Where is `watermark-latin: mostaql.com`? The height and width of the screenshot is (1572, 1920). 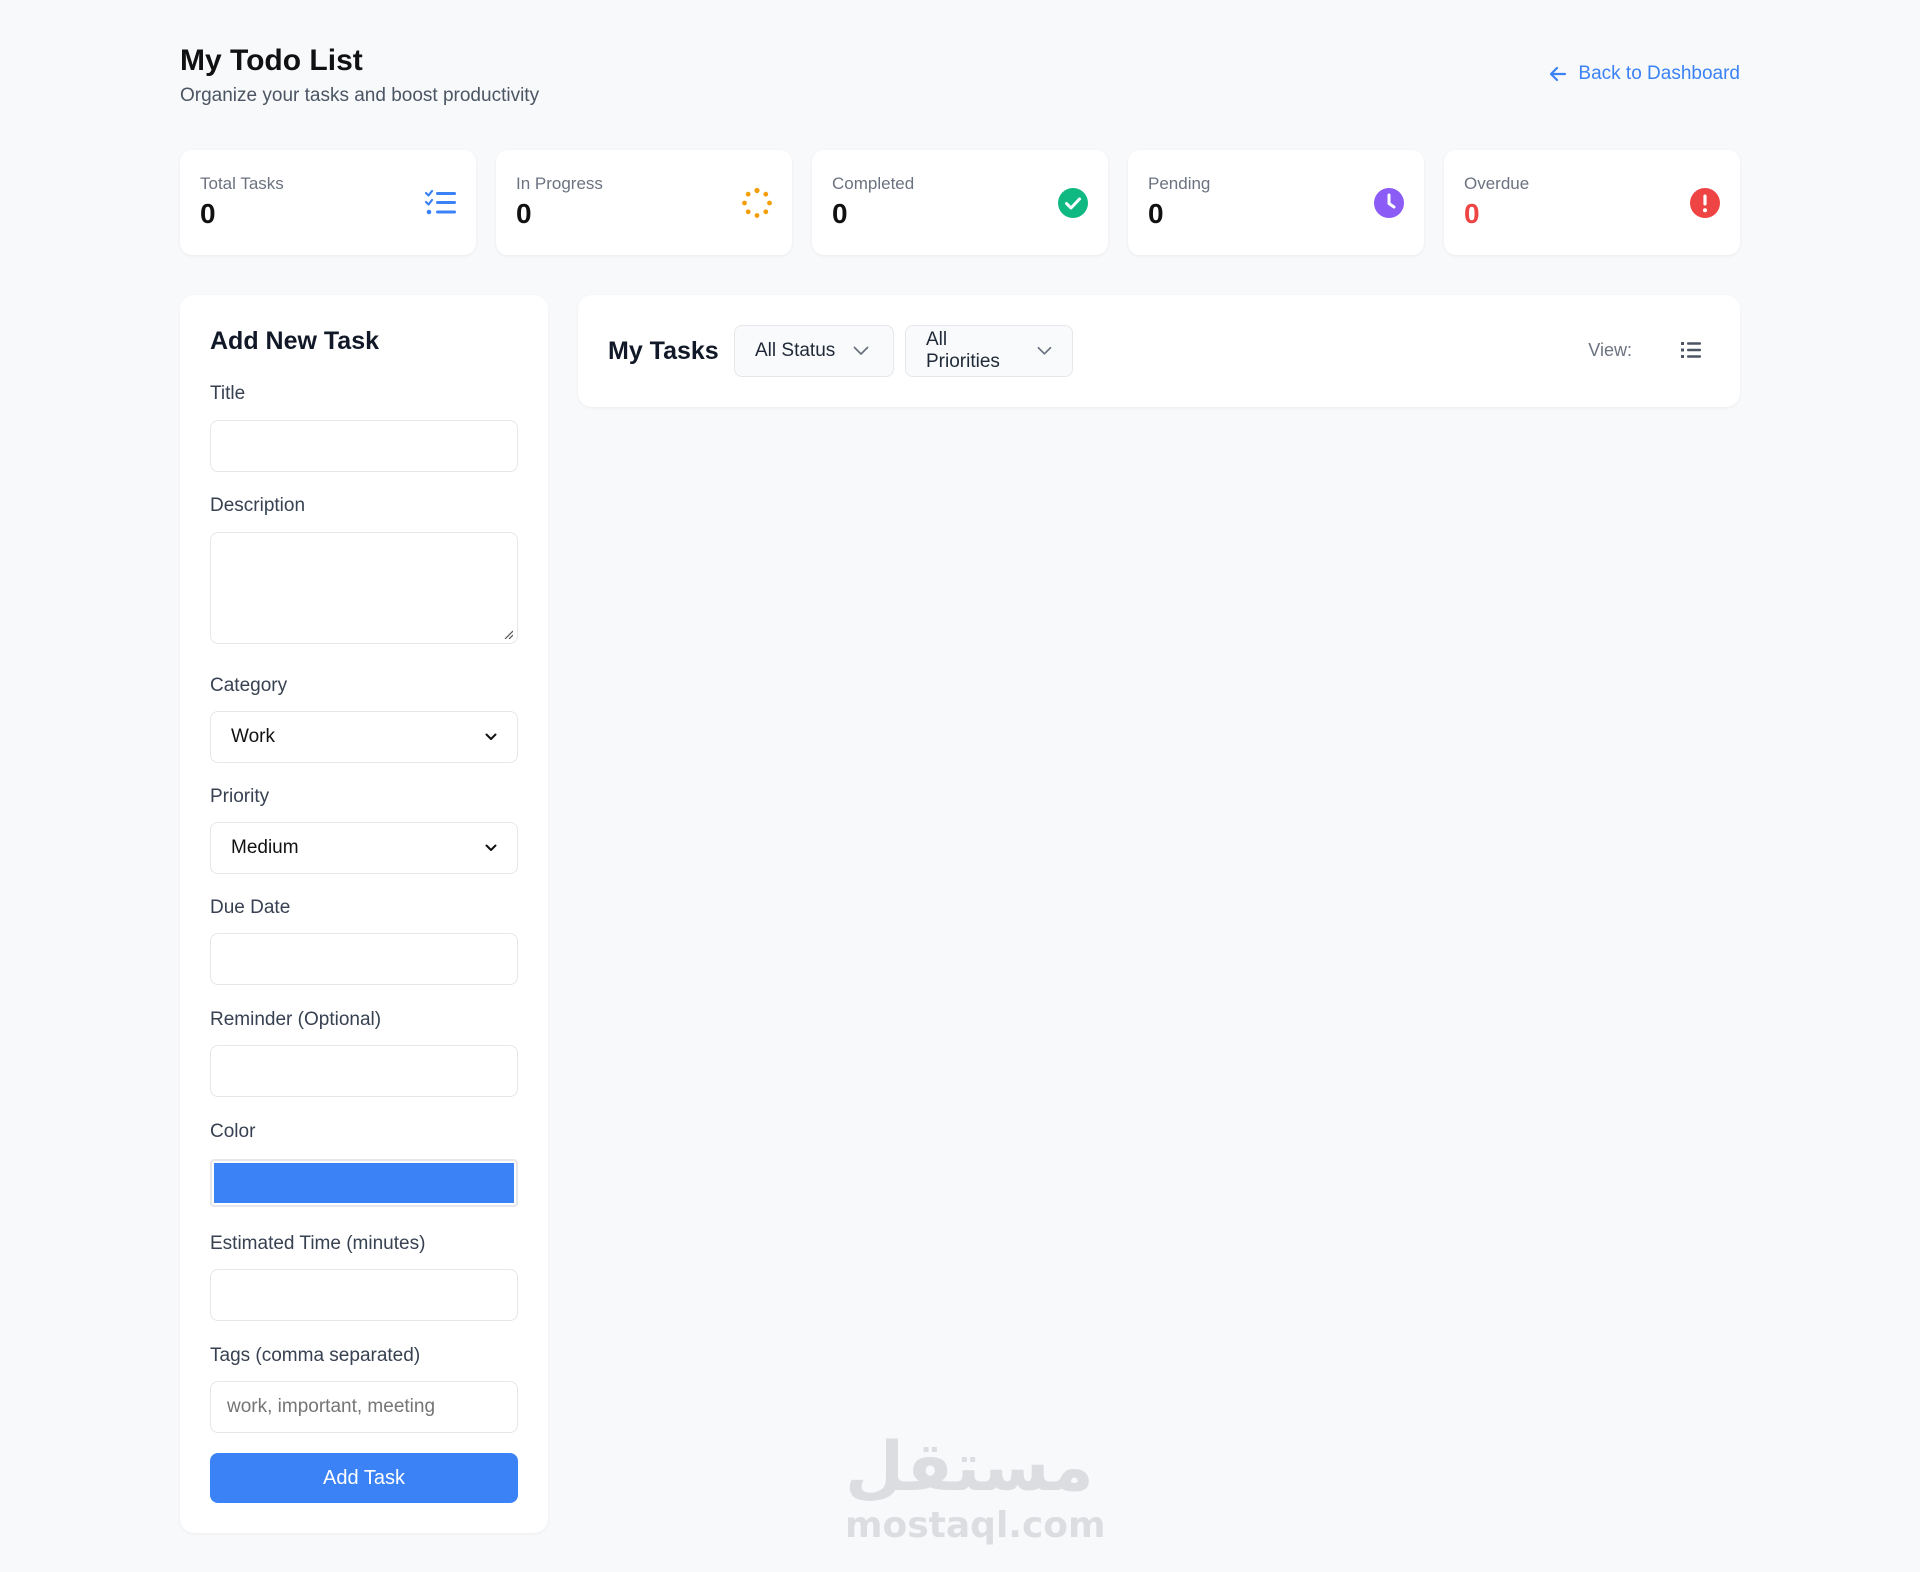
watermark-latin: mostaql.com is located at coordinates (975, 1525).